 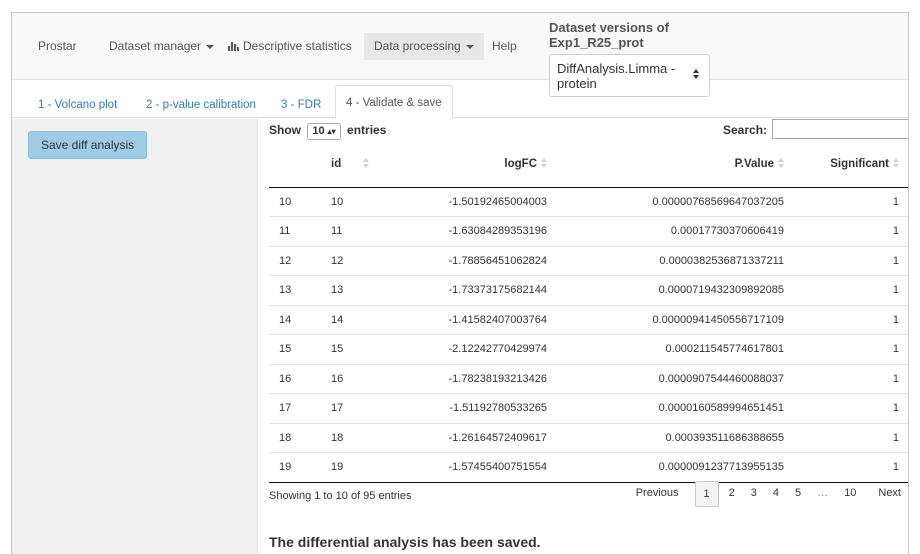 What do you see at coordinates (481, 231) in the screenshot?
I see `cell-logfc: -1.63084289353196` at bounding box center [481, 231].